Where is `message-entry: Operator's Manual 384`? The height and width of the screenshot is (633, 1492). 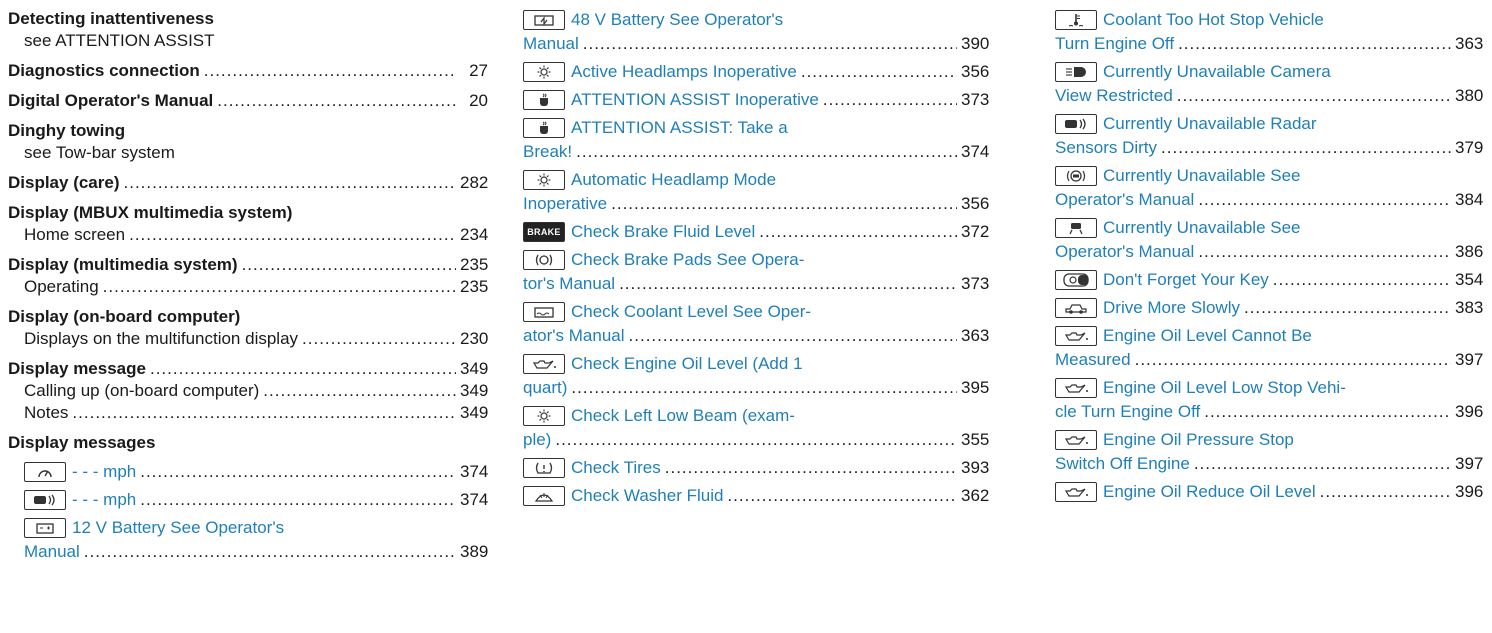
message-entry: Operator's Manual 384 is located at coordinates (1269, 200).